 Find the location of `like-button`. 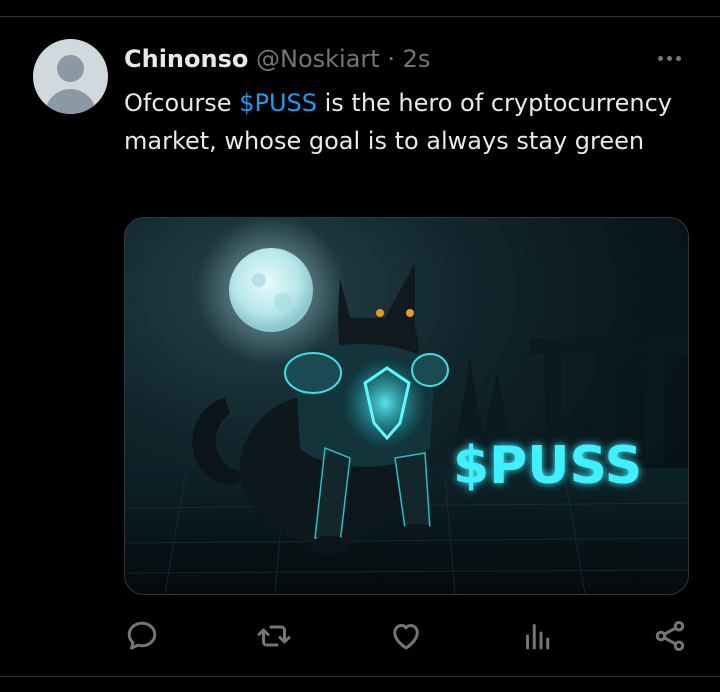

like-button is located at coordinates (406, 636).